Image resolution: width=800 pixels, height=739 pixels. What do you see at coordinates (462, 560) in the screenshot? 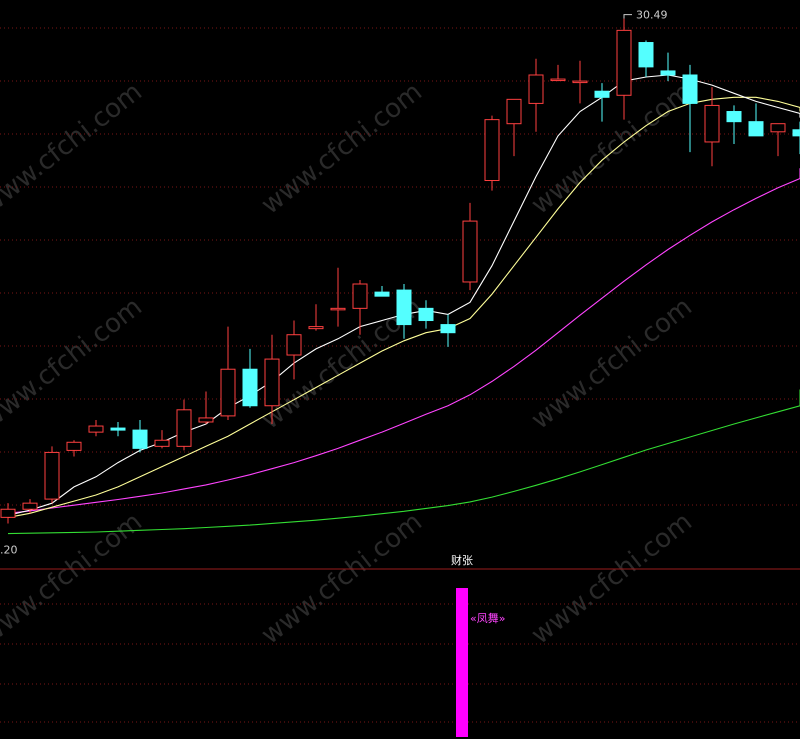
I see `indicator-title: 财张` at bounding box center [462, 560].